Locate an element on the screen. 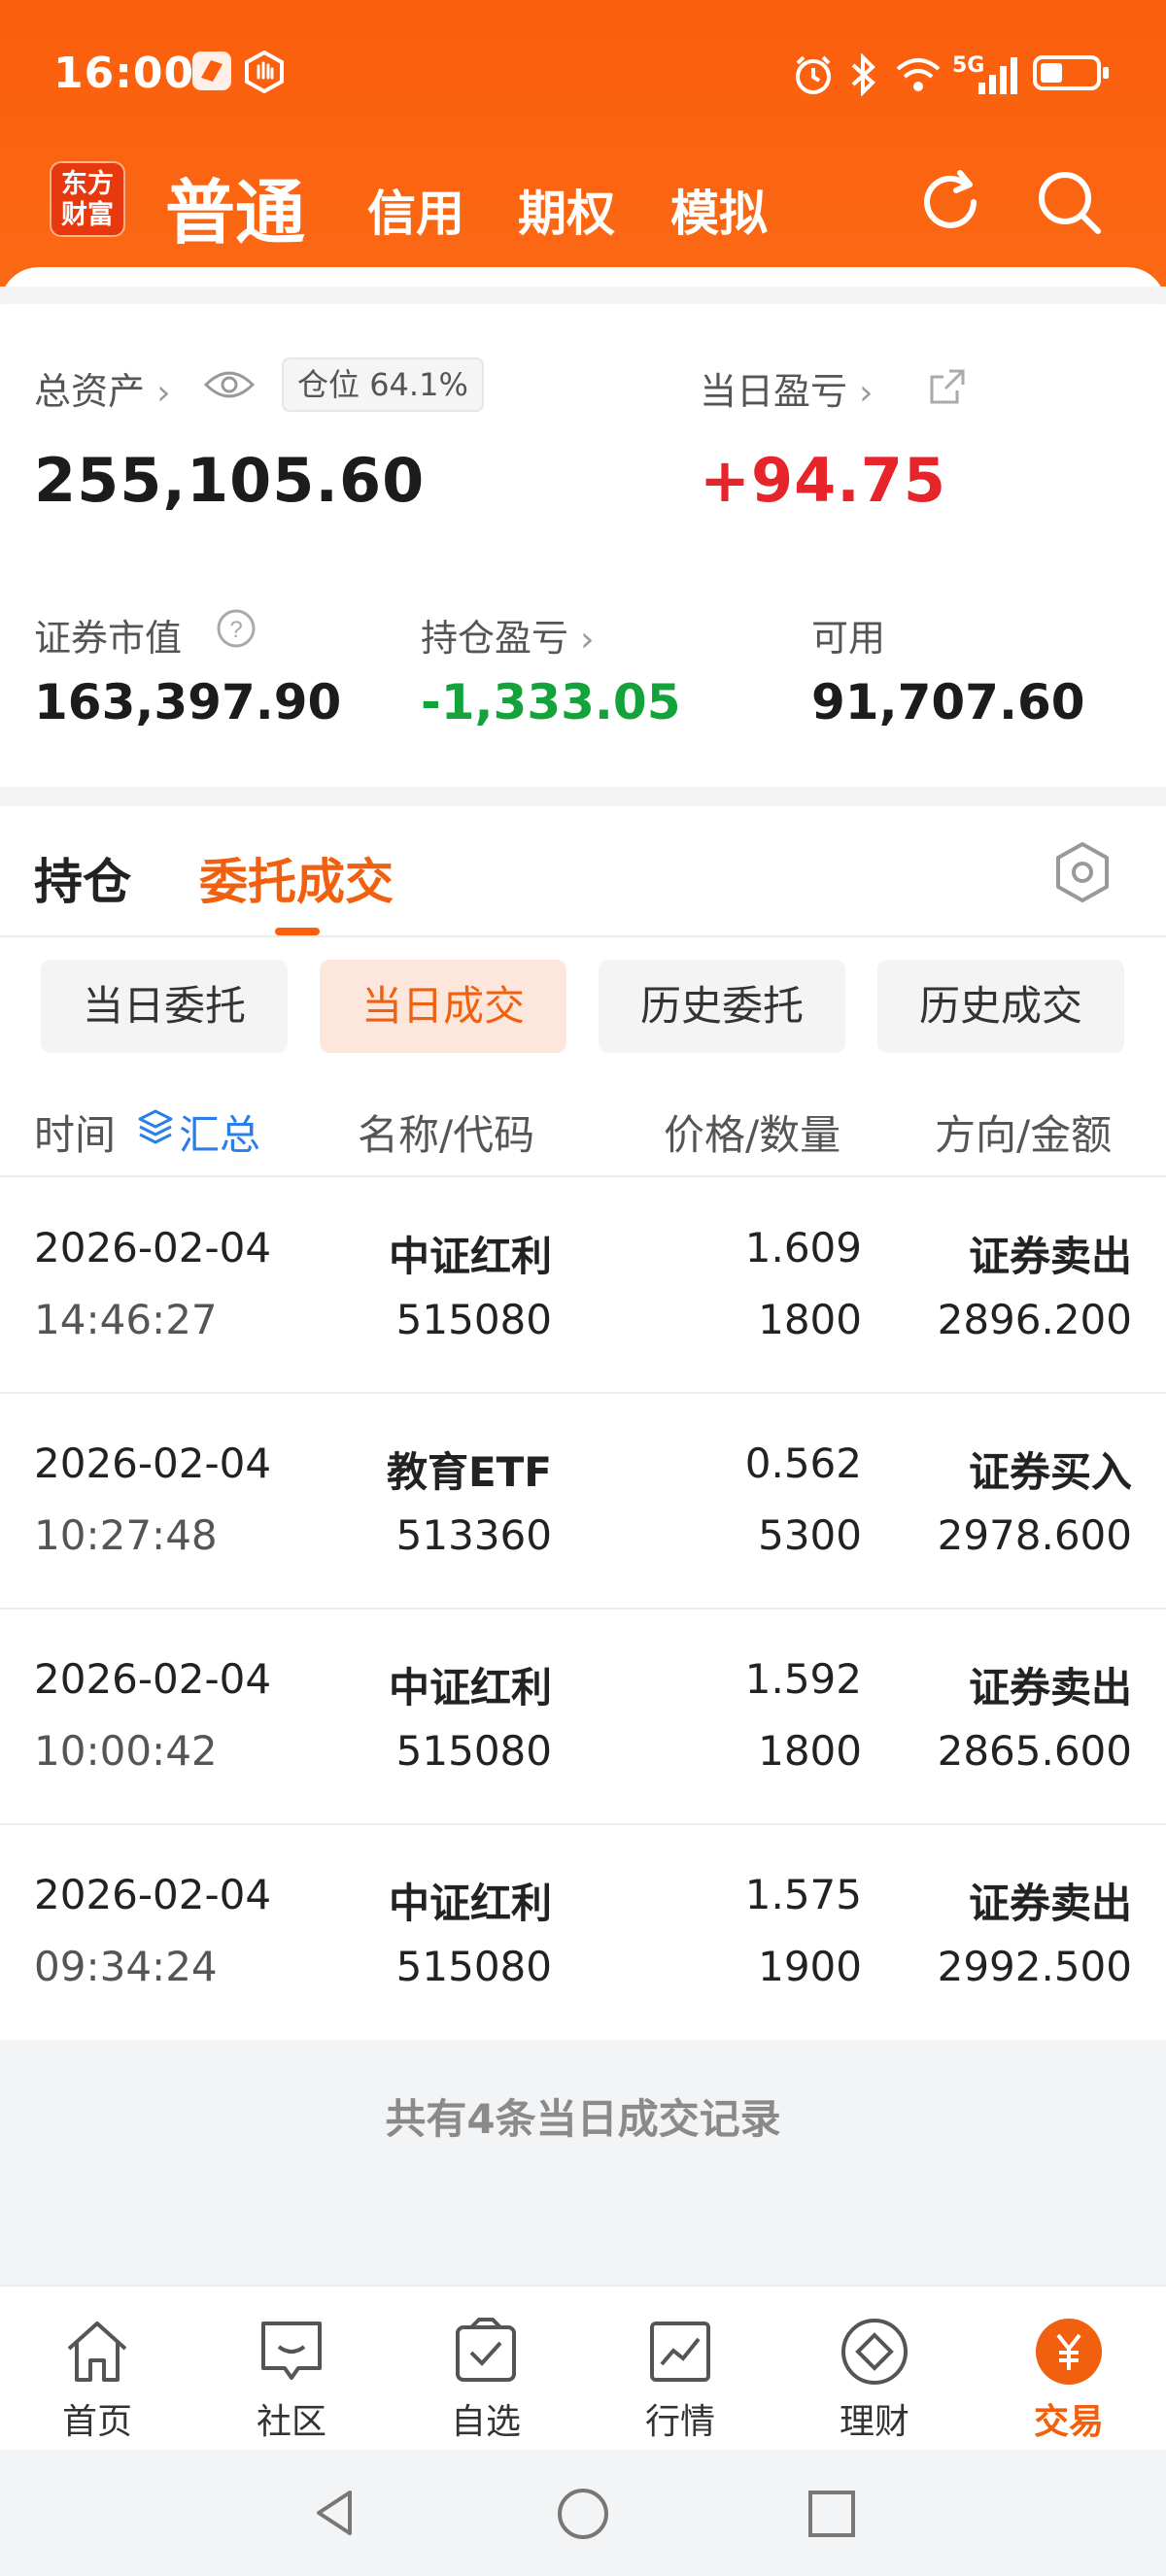 The width and height of the screenshot is (1166, 2576). hand-icon is located at coordinates (264, 76).